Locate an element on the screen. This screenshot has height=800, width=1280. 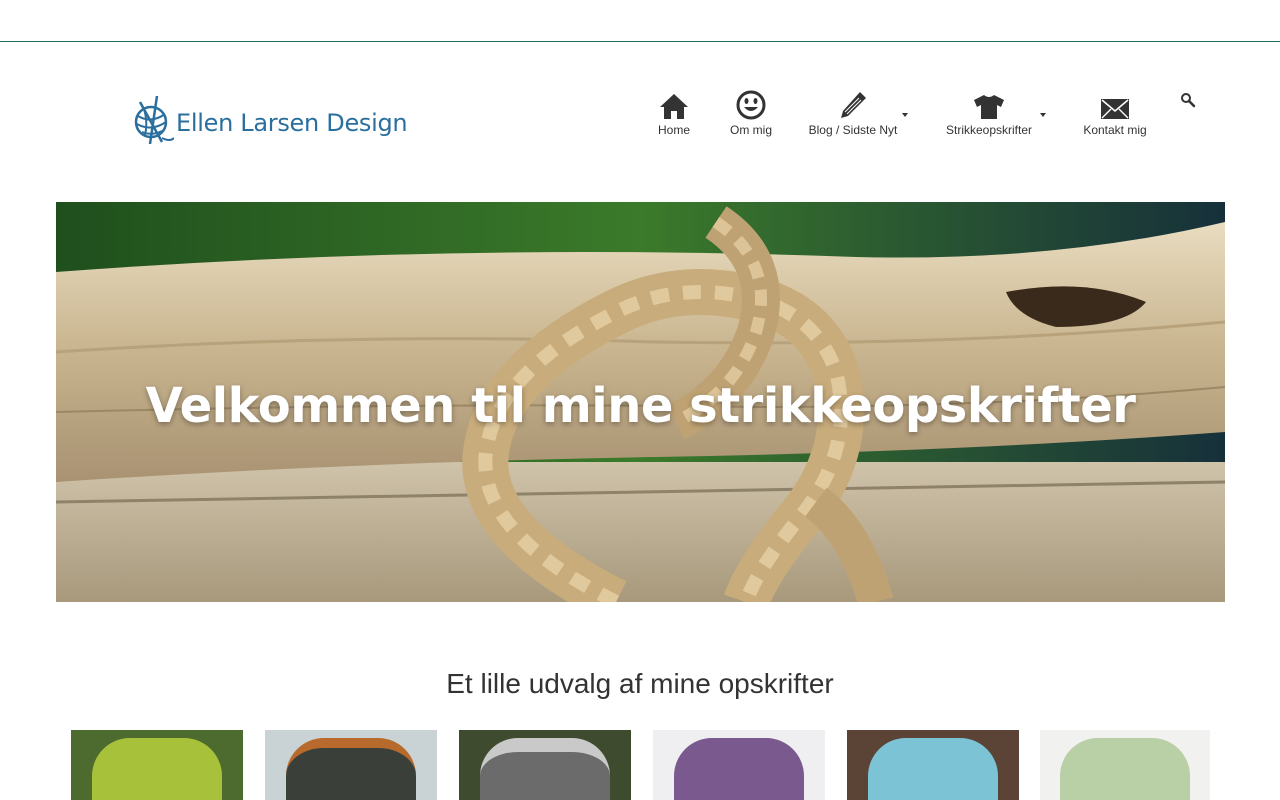
featured-thumbnails is located at coordinates (640, 765).